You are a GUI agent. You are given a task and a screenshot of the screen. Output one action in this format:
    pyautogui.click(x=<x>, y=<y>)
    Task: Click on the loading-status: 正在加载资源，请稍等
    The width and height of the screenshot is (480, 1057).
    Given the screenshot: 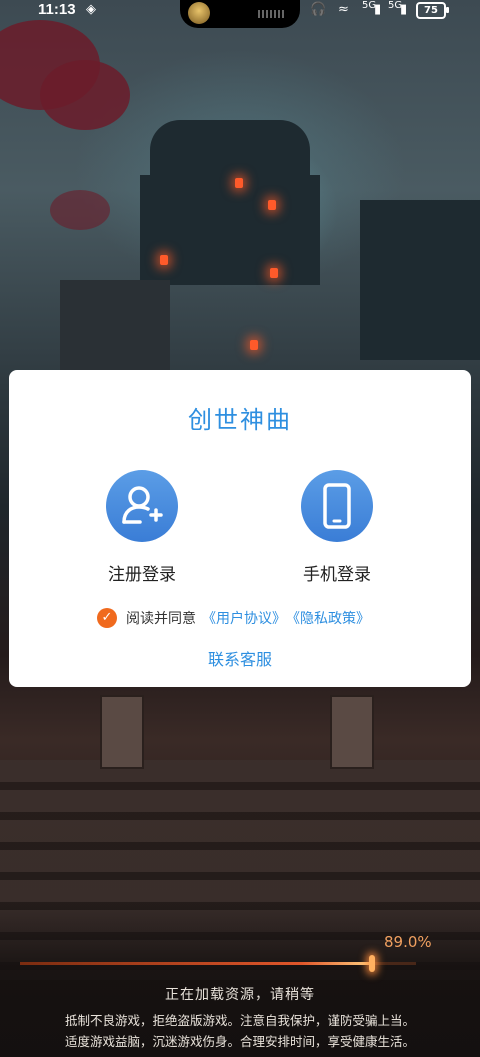 What is the action you would take?
    pyautogui.click(x=240, y=995)
    